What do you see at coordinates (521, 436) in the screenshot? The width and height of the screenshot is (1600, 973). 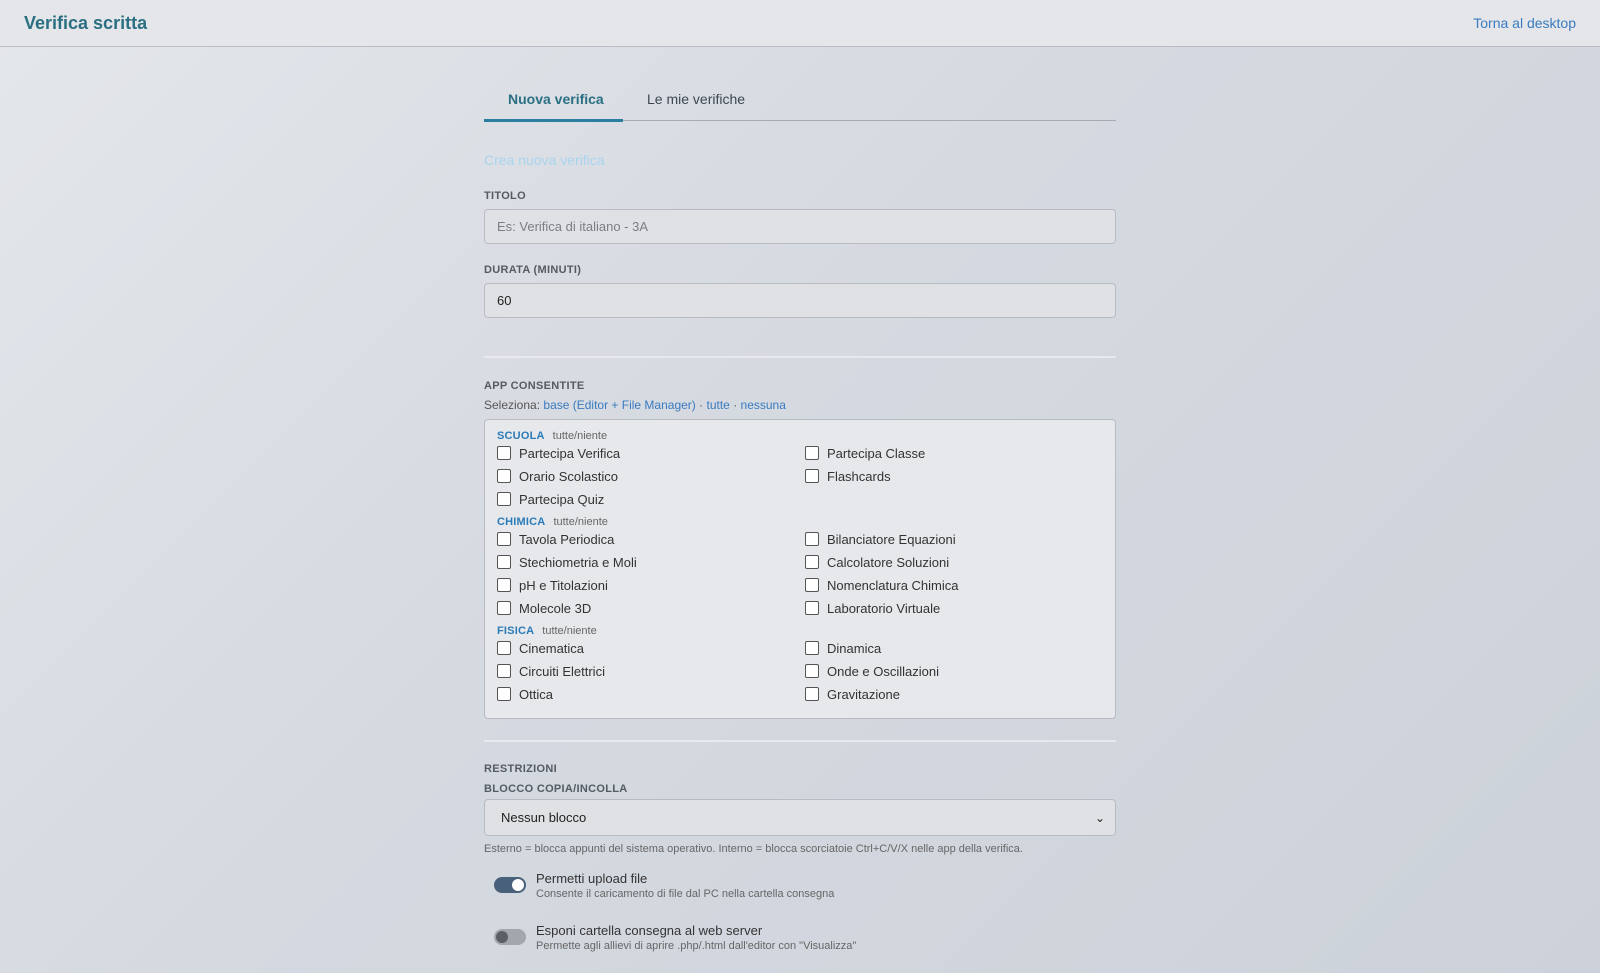 I see `group-name: SCUOLA` at bounding box center [521, 436].